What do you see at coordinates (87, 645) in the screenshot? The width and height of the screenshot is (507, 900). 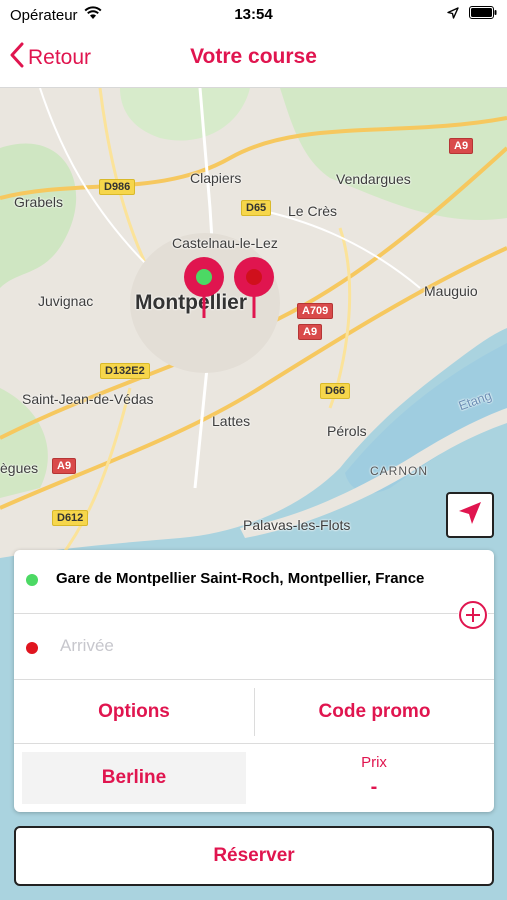 I see `arrival-placeholder: Arrivée` at bounding box center [87, 645].